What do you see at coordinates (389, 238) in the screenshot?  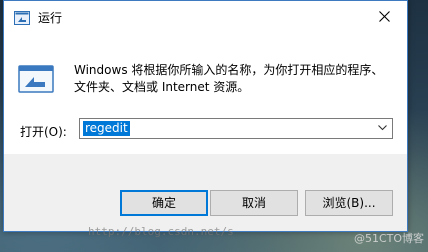 I see `watermark-brand: @51CTO博客` at bounding box center [389, 238].